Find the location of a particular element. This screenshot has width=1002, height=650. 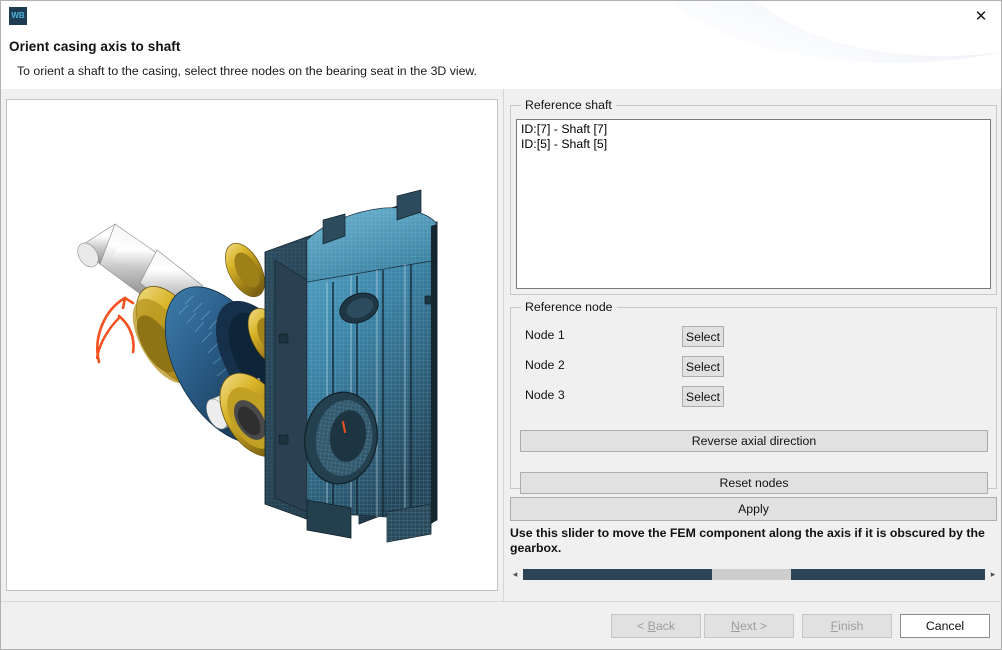

list-item: ID:[5] - Shaft [5] is located at coordinates (754, 144).